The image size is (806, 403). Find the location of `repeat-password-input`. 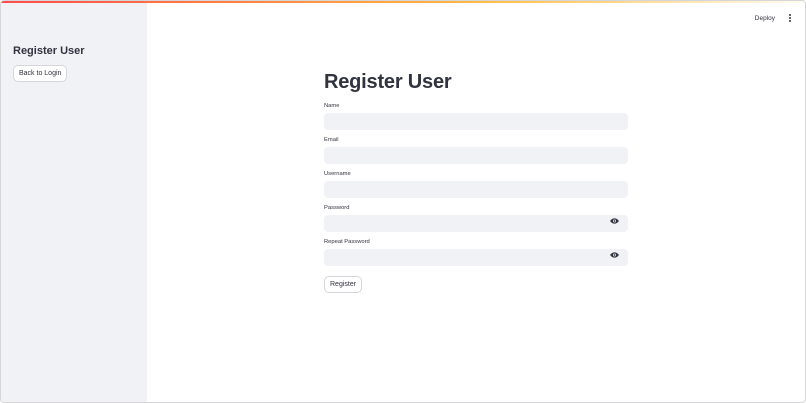

repeat-password-input is located at coordinates (476, 257).